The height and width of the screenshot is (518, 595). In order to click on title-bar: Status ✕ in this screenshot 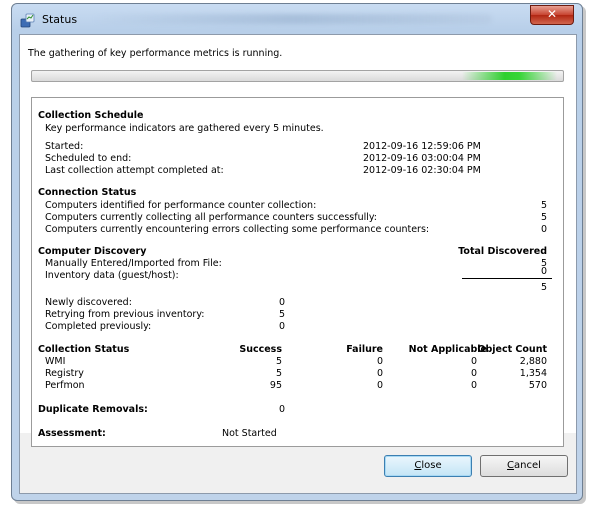, I will do `click(297, 19)`.